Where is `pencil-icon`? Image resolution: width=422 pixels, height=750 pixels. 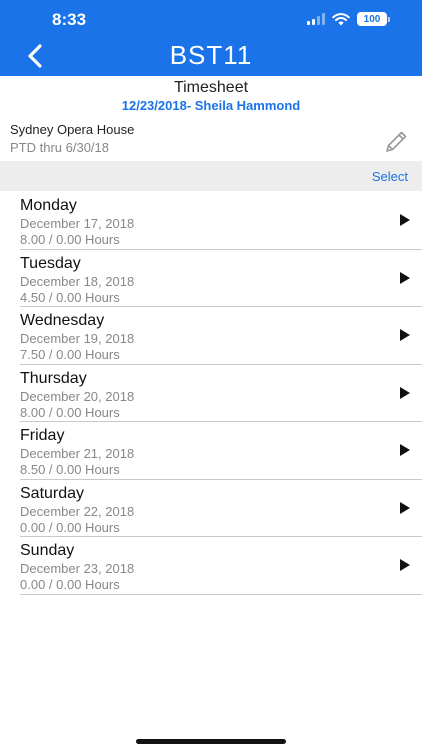
pencil-icon is located at coordinates (396, 141).